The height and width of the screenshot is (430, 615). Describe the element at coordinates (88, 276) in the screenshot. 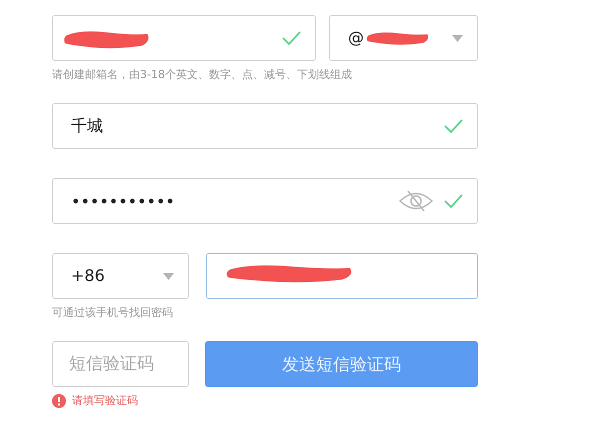

I see `country-code: +86` at that location.